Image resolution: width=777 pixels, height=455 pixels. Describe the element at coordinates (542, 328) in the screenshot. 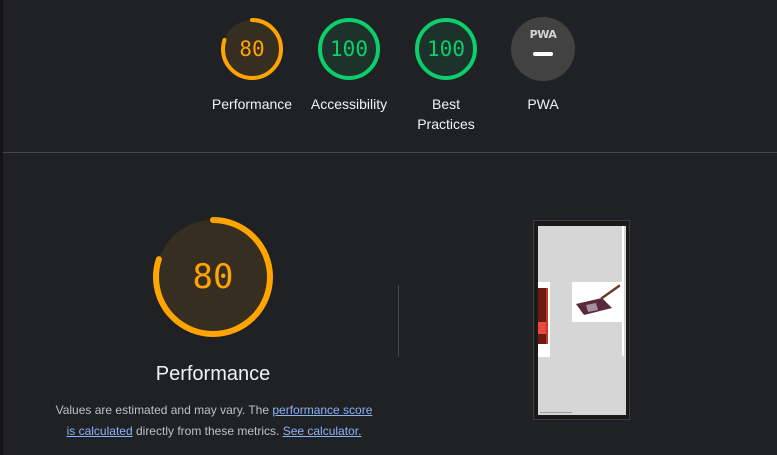

I see `product-can-label` at that location.